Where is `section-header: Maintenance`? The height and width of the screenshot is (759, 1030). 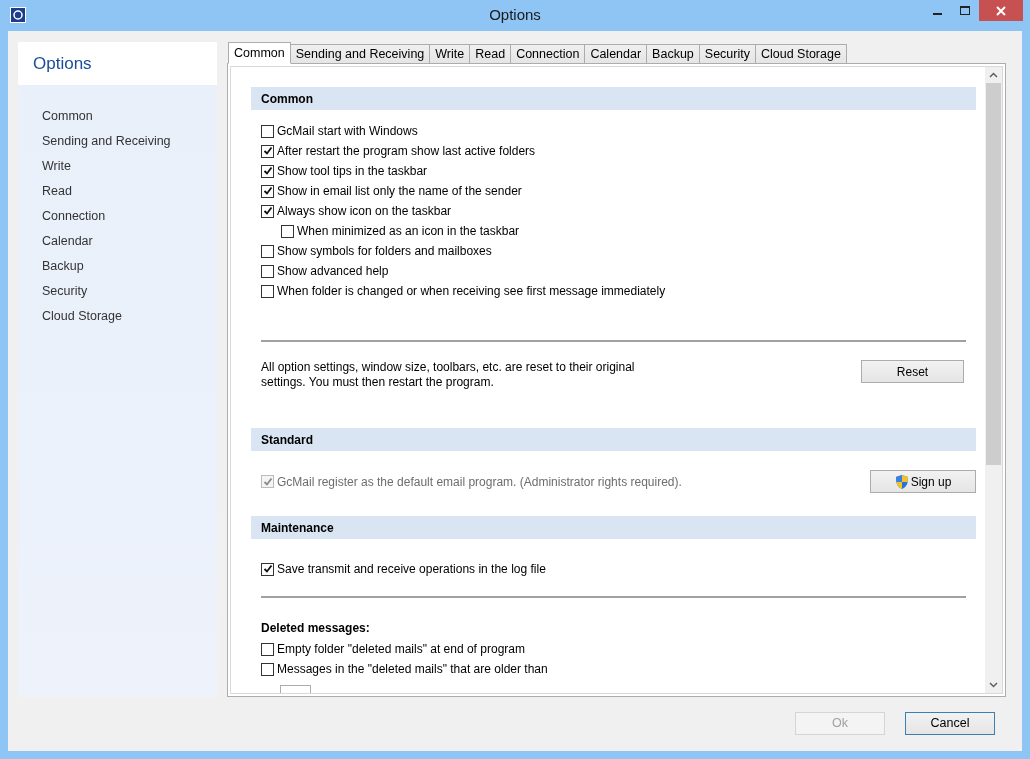
section-header: Maintenance is located at coordinates (613, 527).